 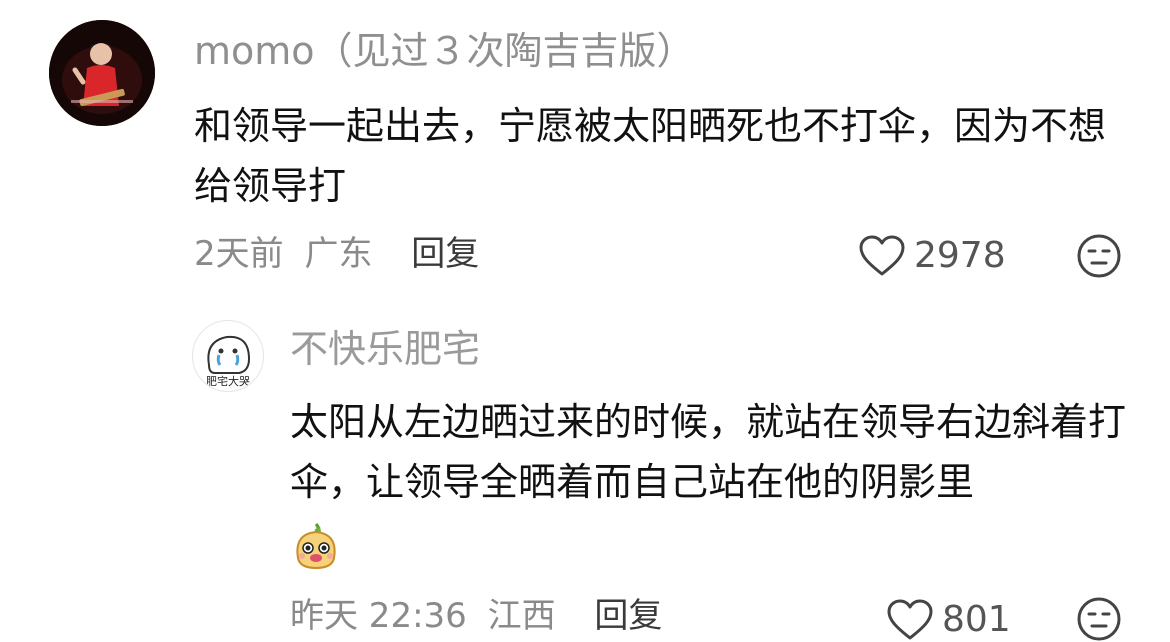 What do you see at coordinates (228, 381) in the screenshot?
I see `avatar-caption: 肥宅大哭` at bounding box center [228, 381].